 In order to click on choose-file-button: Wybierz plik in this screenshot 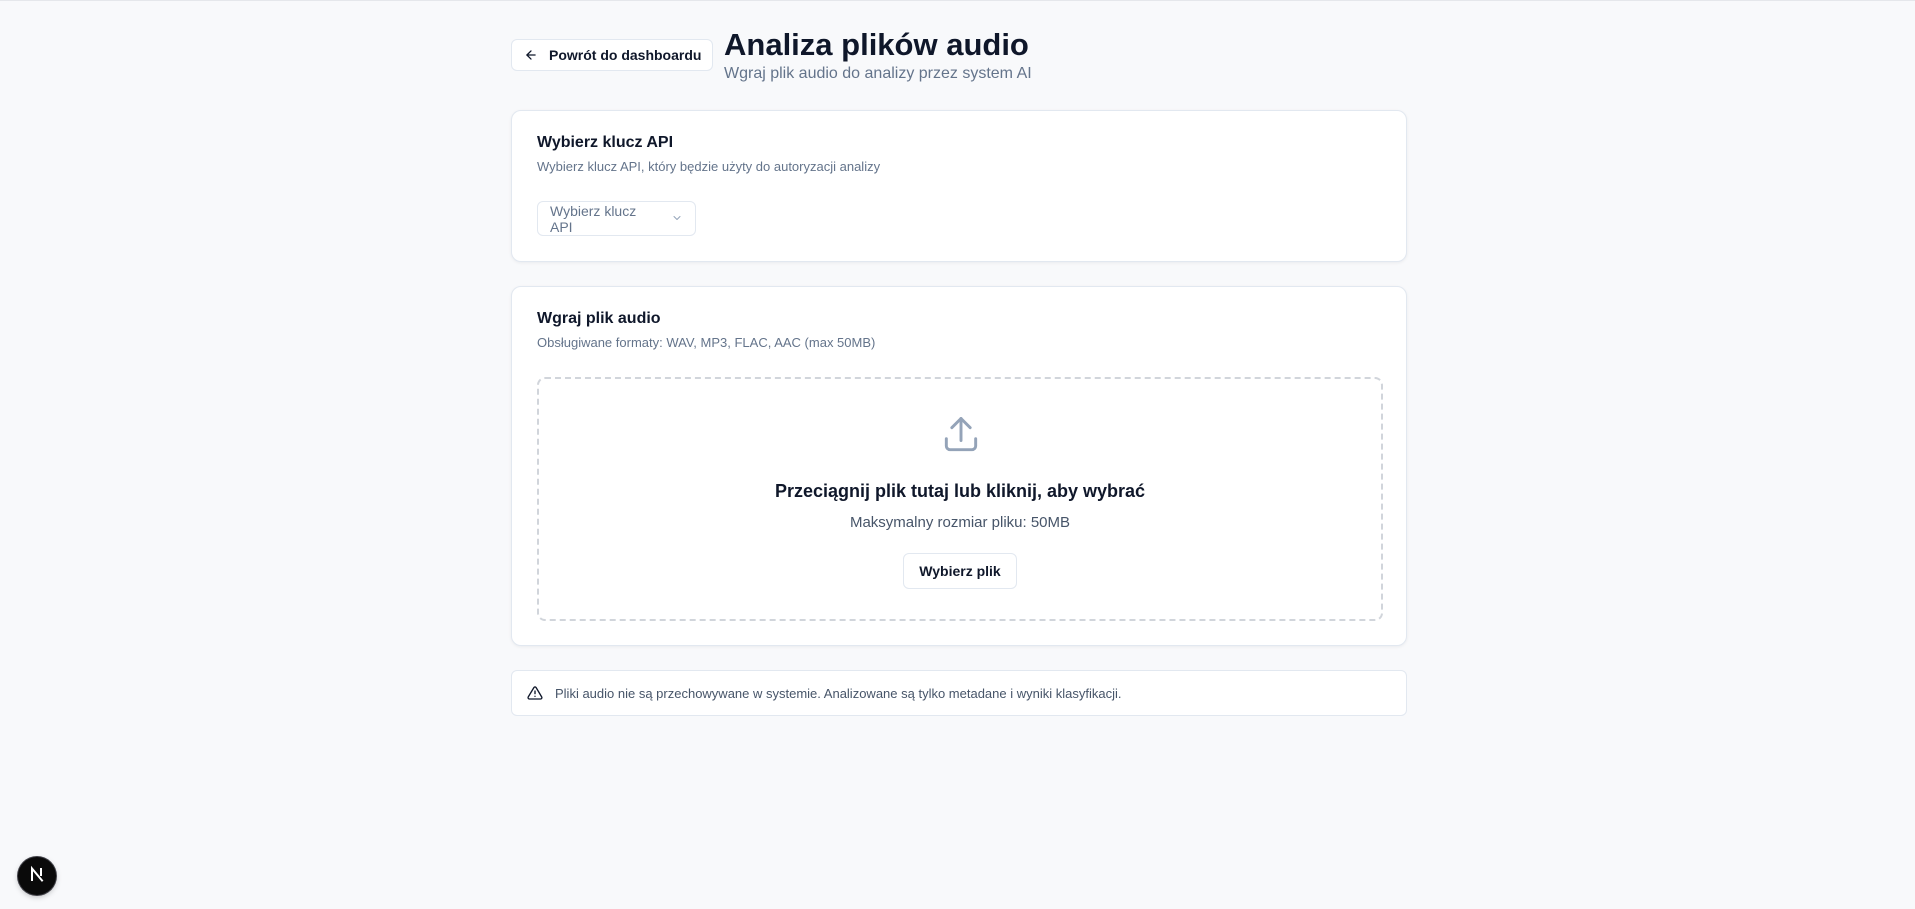, I will do `click(960, 571)`.